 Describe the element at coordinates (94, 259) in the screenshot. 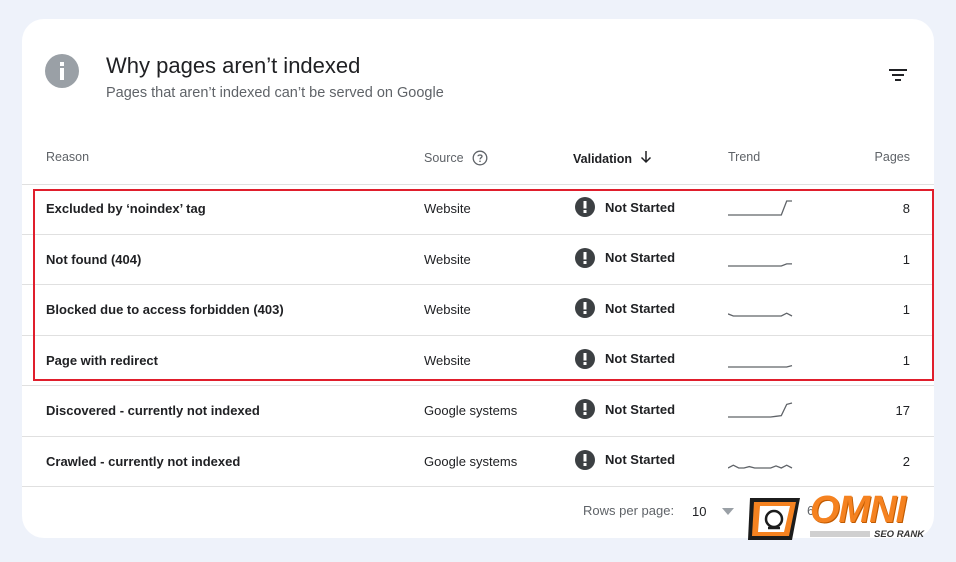

I see `row-reason: Not found (404)` at that location.